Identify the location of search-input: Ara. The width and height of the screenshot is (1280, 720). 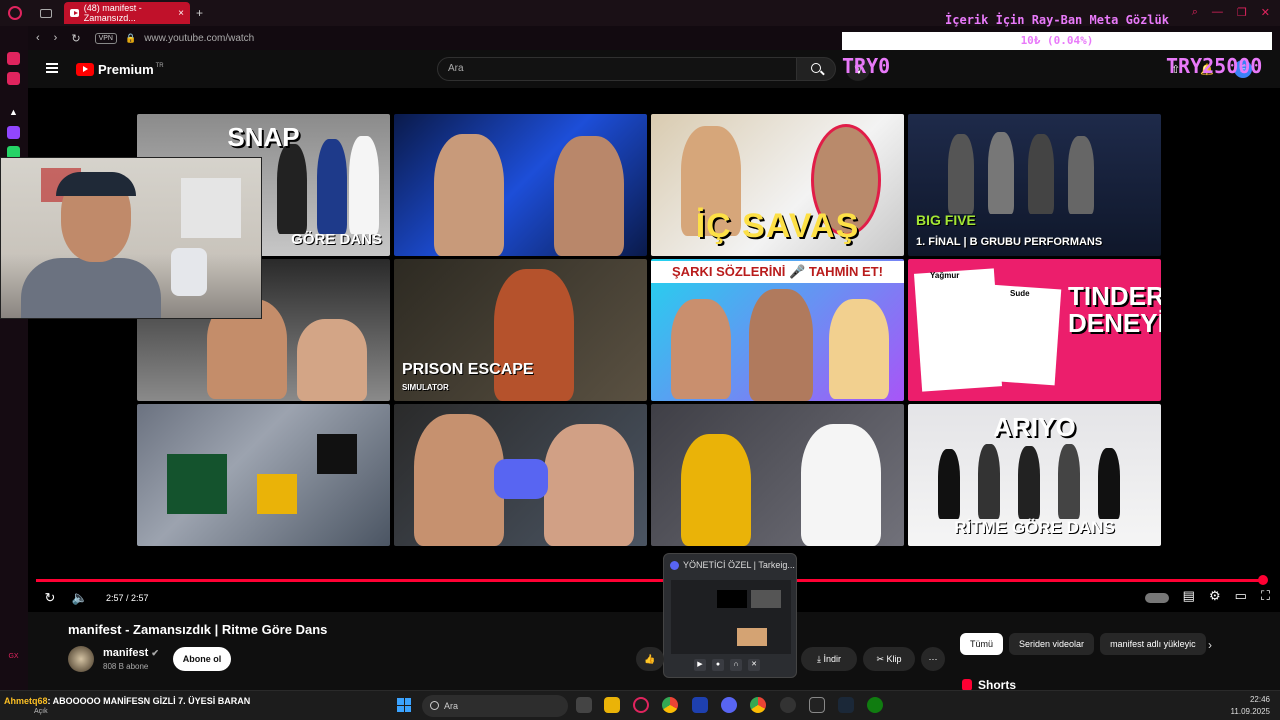
(617, 69).